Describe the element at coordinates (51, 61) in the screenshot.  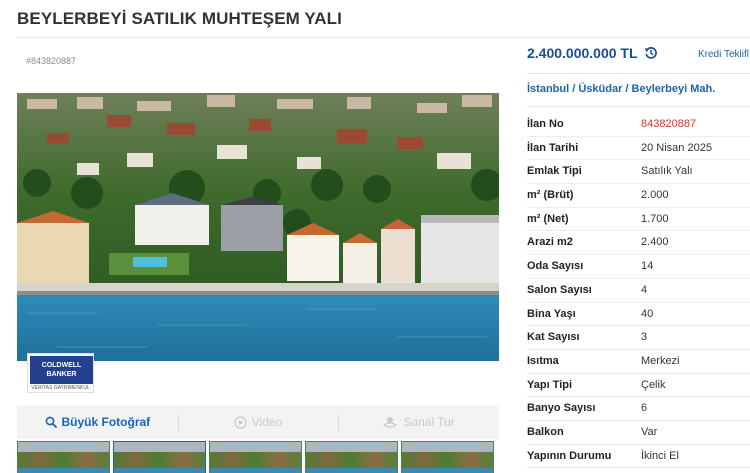
I see `listing-id: #843820887` at that location.